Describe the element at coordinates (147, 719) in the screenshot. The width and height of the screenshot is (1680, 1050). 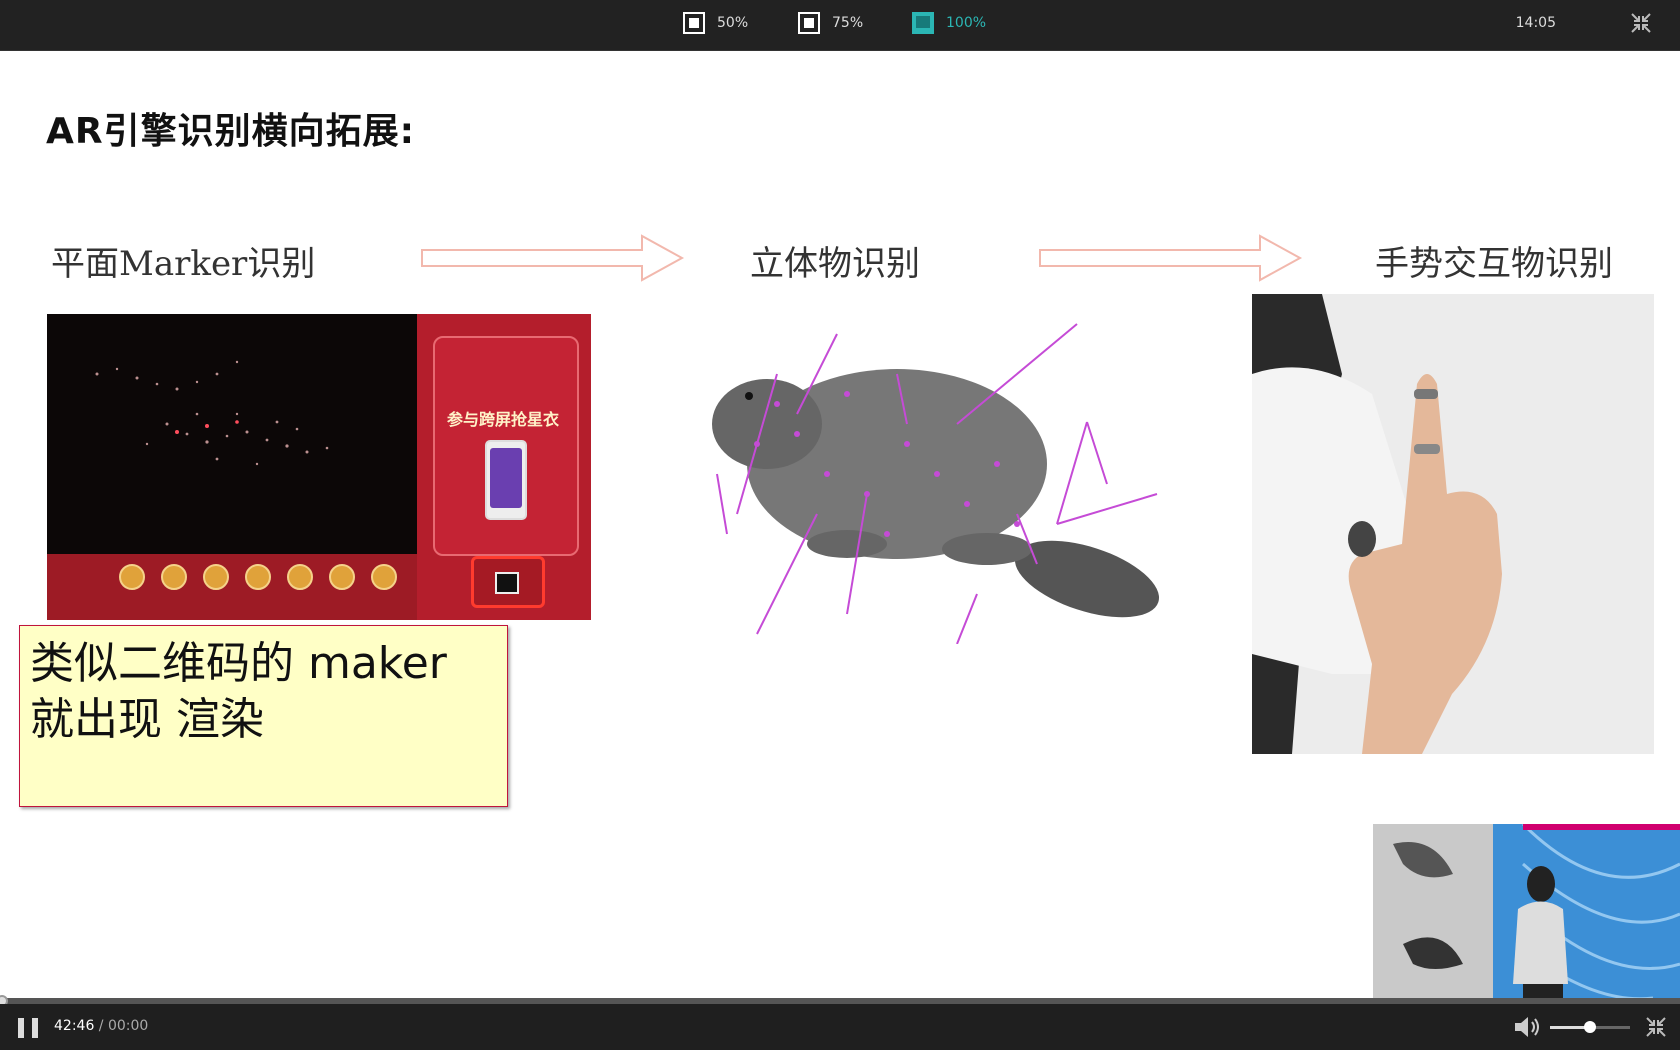
I see `note-line-2: 就出现 渲染` at that location.